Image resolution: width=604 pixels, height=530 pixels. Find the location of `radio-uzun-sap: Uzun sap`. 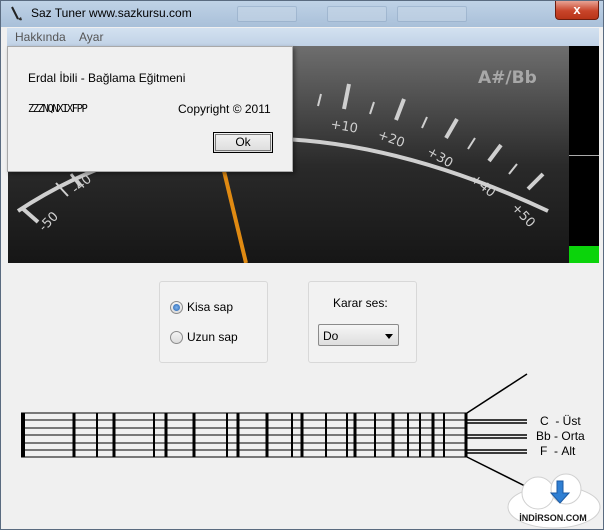

radio-uzun-sap: Uzun sap is located at coordinates (204, 337).